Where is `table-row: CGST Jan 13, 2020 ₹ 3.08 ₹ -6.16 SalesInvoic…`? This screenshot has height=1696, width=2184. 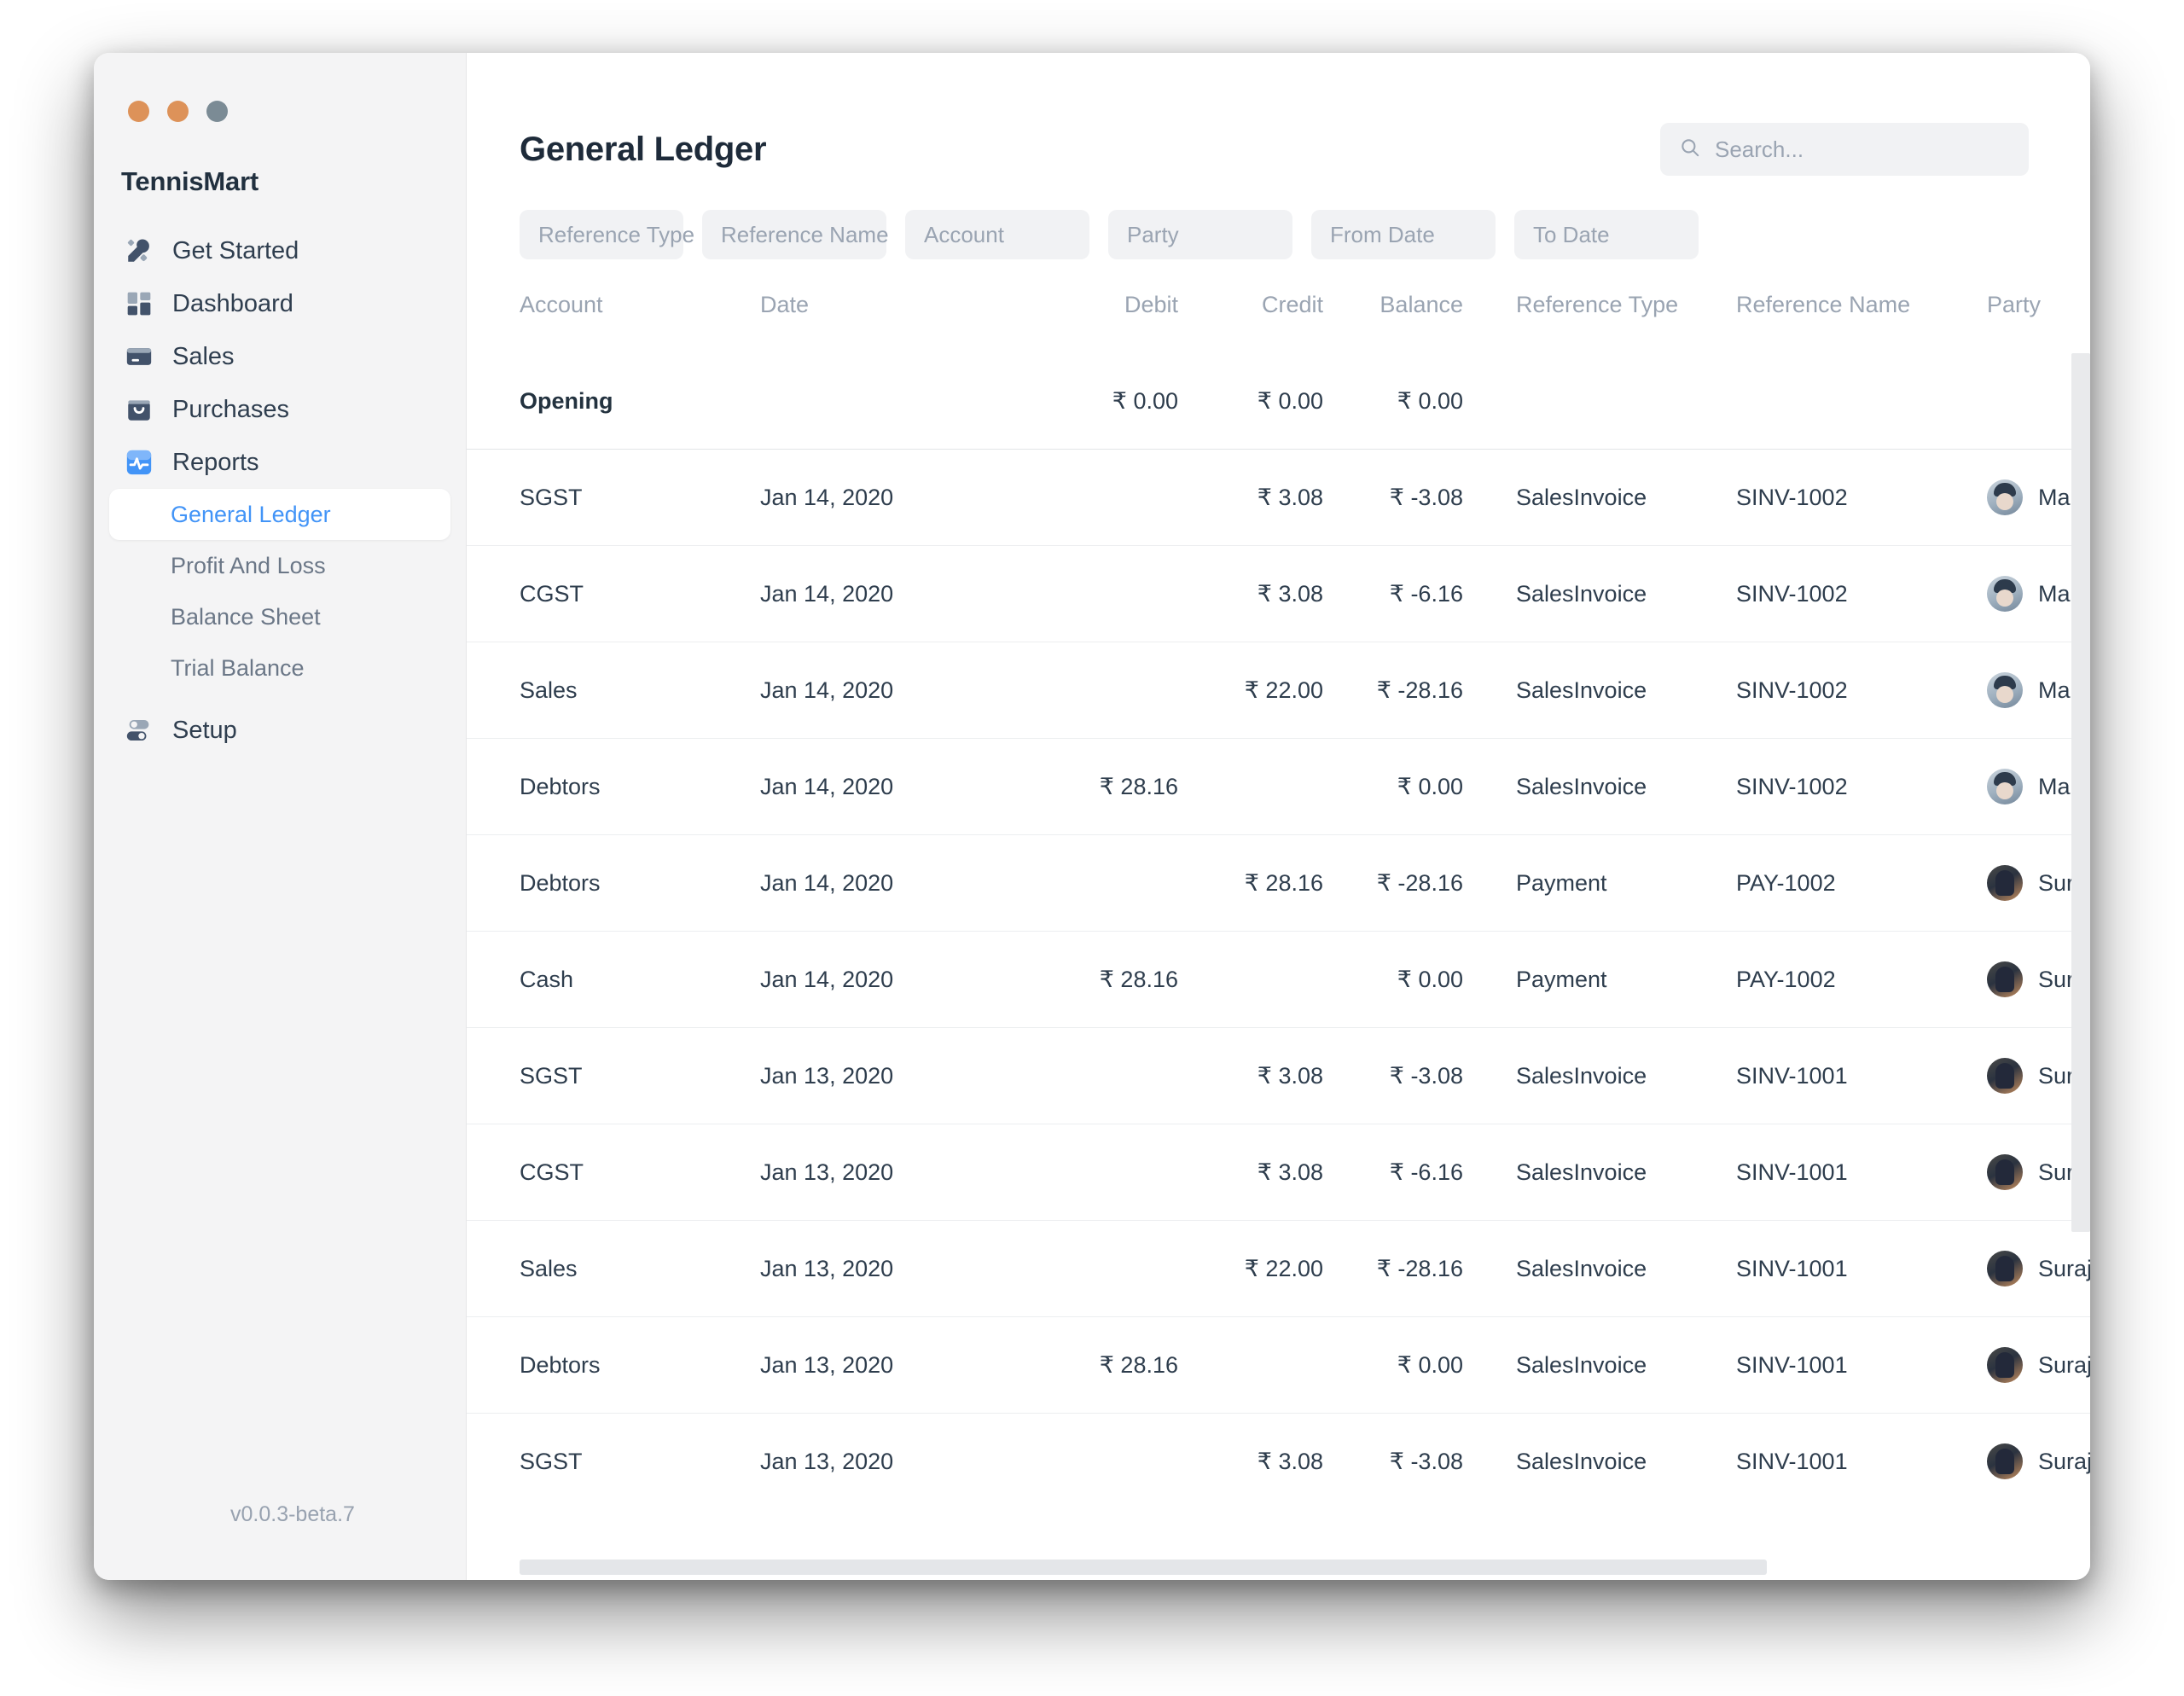 table-row: CGST Jan 13, 2020 ₹ 3.08 ₹ -6.16 SalesInvoic… is located at coordinates (1278, 1173).